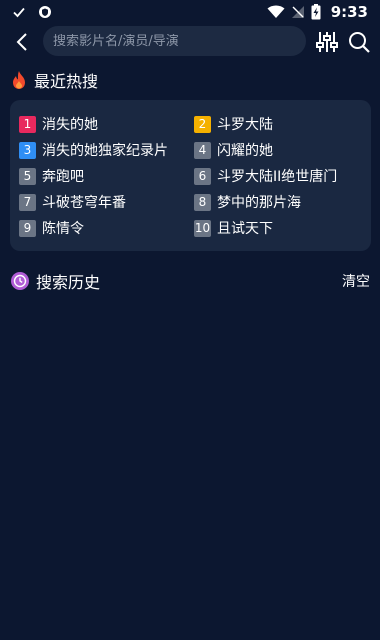 The image size is (380, 640). I want to click on hot-item: 6 斗罗大陆II绝世唐门, so click(265, 176).